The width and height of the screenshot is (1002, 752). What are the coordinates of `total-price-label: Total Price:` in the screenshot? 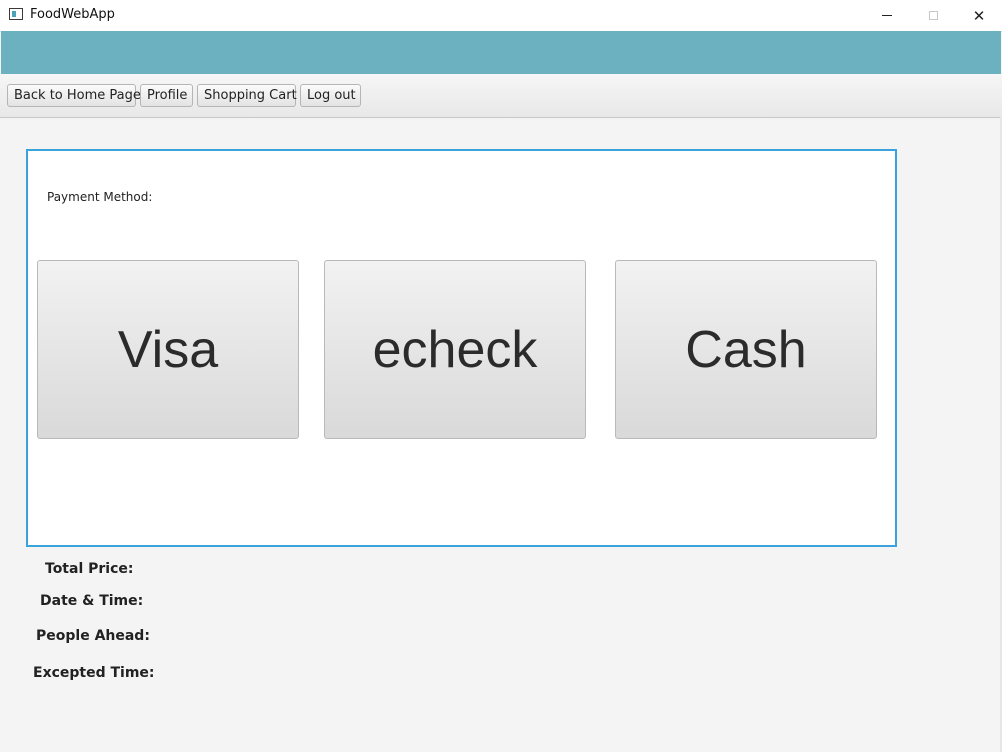 It's located at (89, 569).